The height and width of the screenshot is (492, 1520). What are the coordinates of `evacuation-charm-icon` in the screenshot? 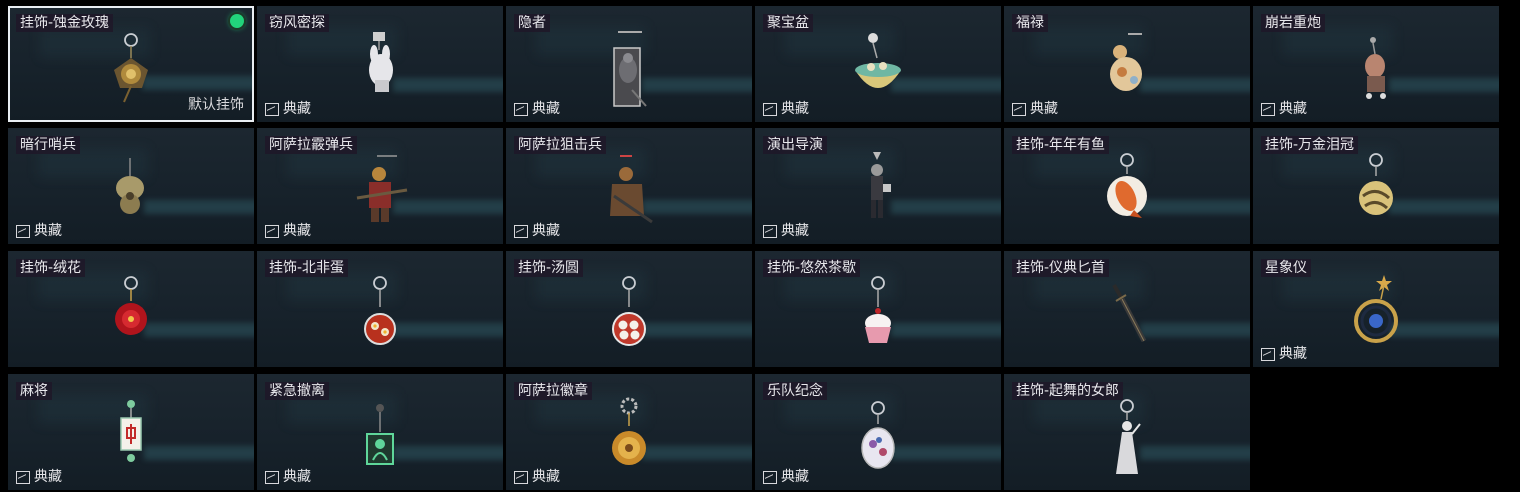 It's located at (380, 432).